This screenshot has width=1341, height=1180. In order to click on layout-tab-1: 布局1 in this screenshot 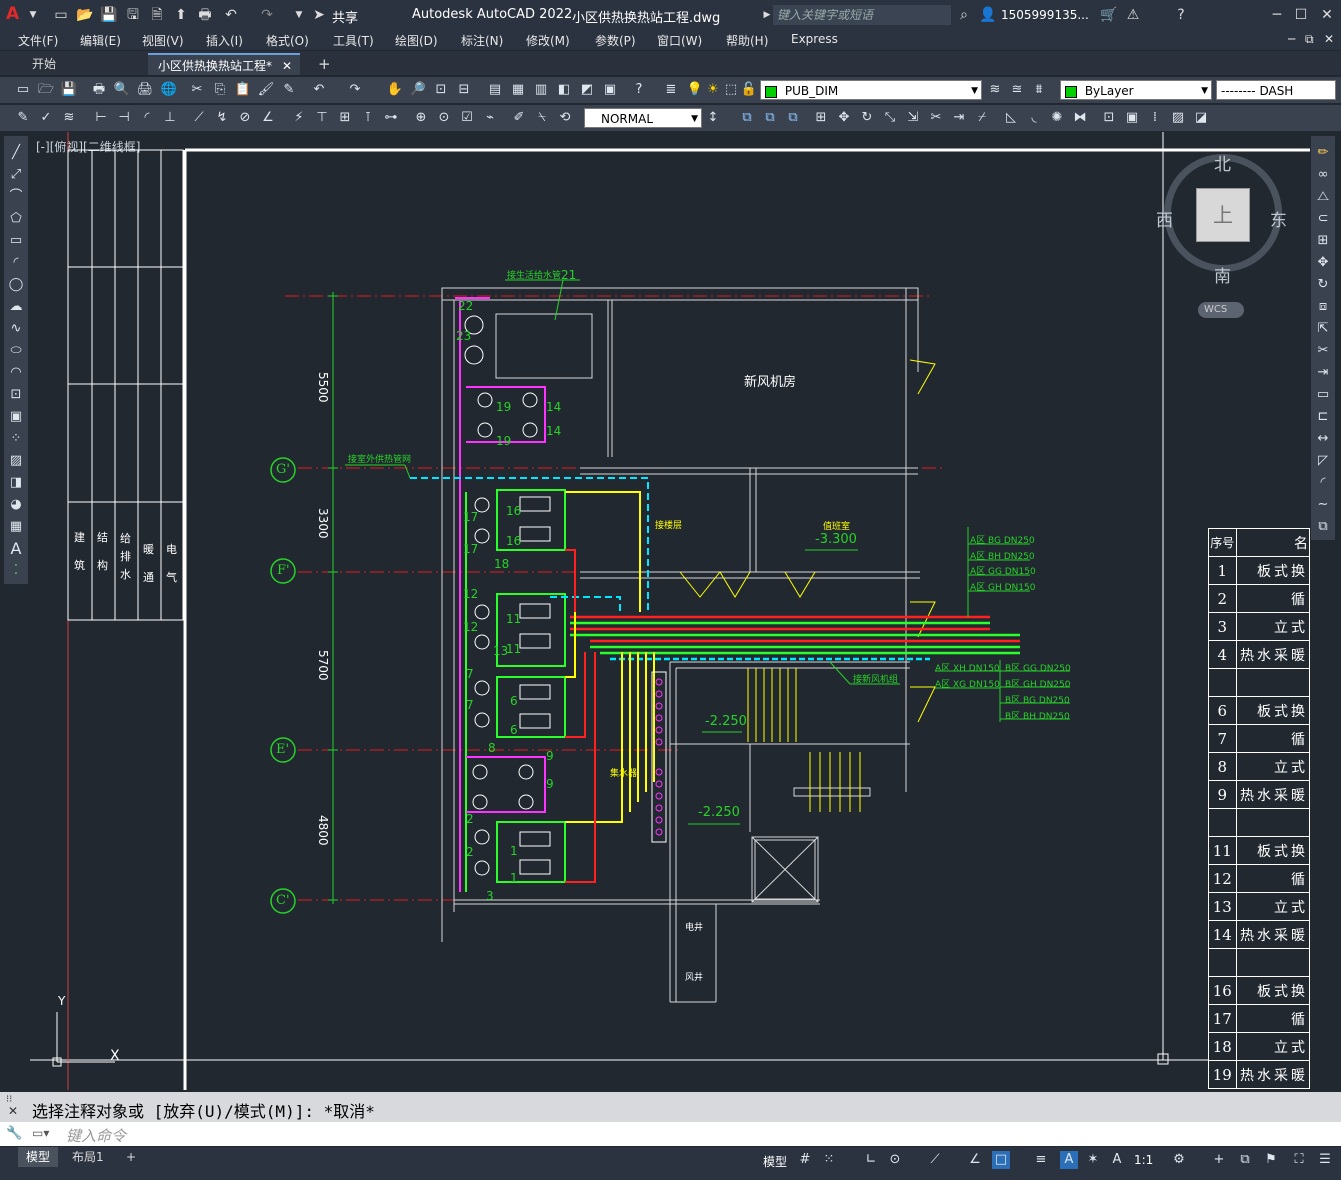, I will do `click(88, 1157)`.